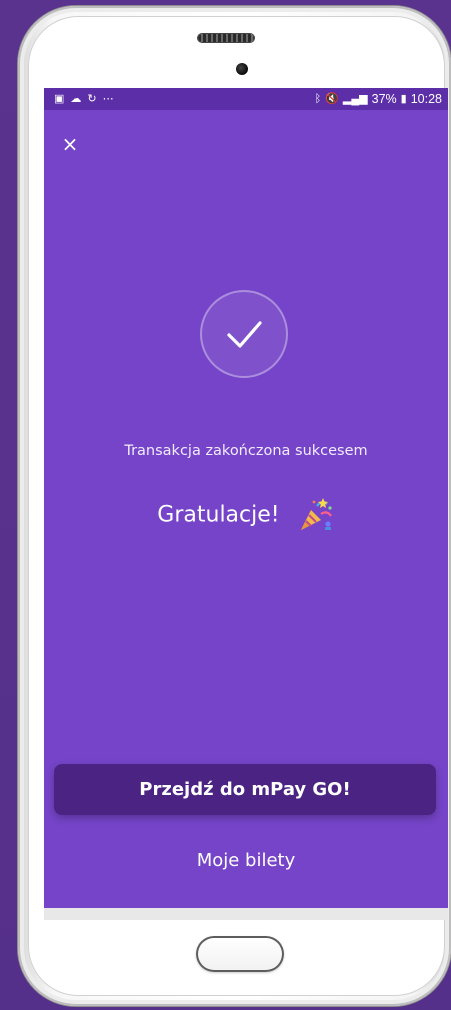  What do you see at coordinates (246, 451) in the screenshot?
I see `success-subtitle: Transakcja zakończona sukcesem` at bounding box center [246, 451].